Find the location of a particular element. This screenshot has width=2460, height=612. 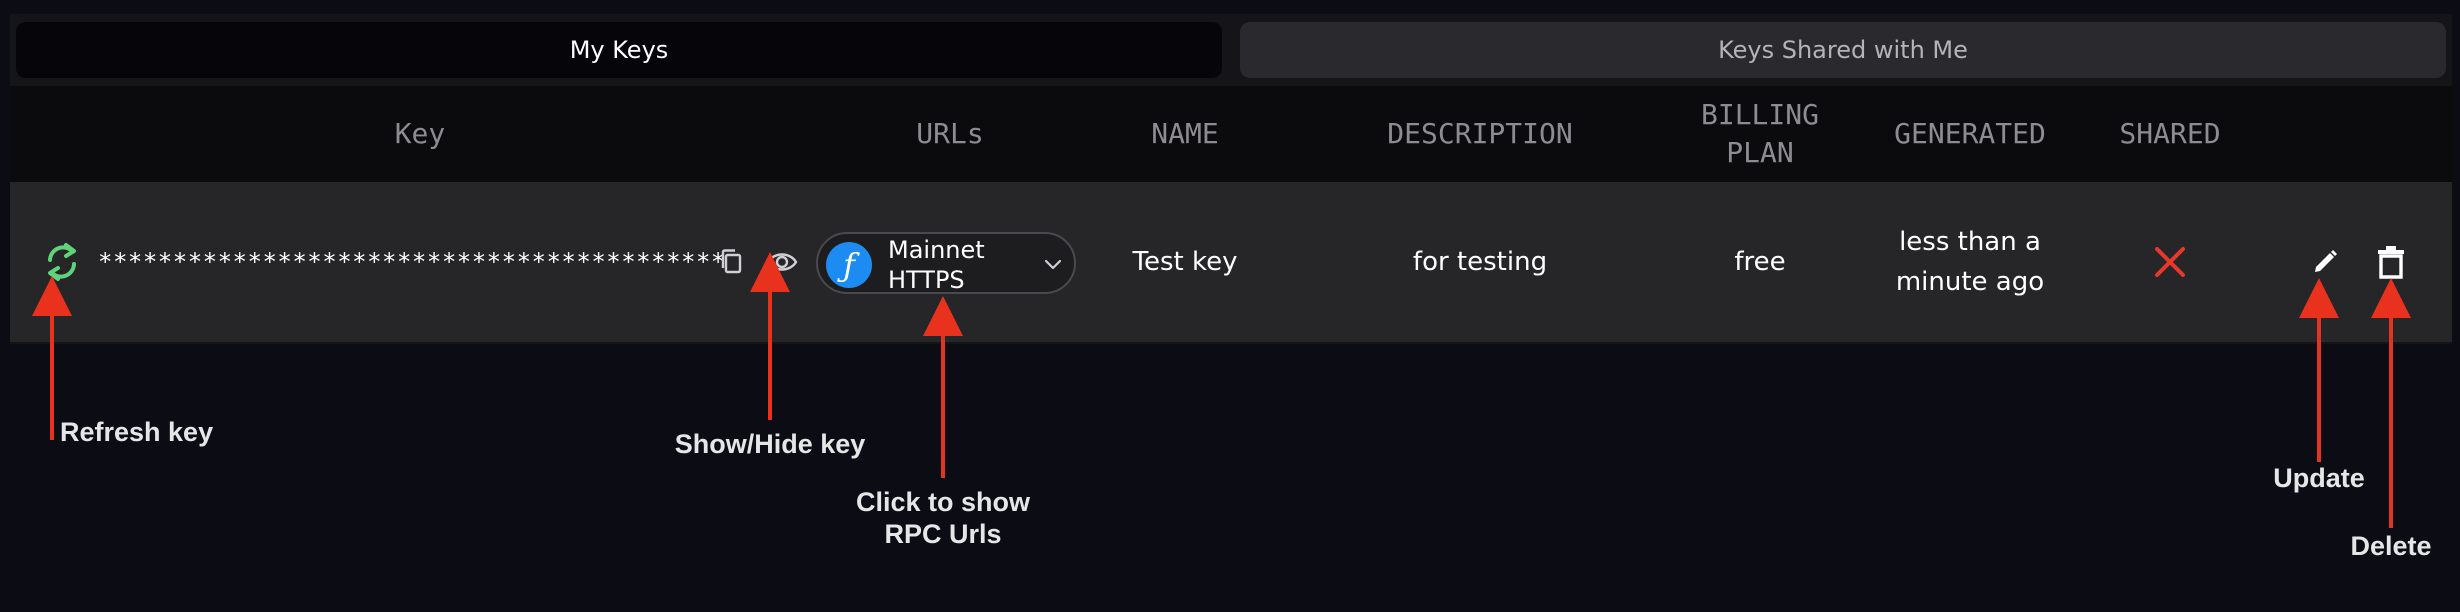

annotation-update: Update is located at coordinates (2319, 478).